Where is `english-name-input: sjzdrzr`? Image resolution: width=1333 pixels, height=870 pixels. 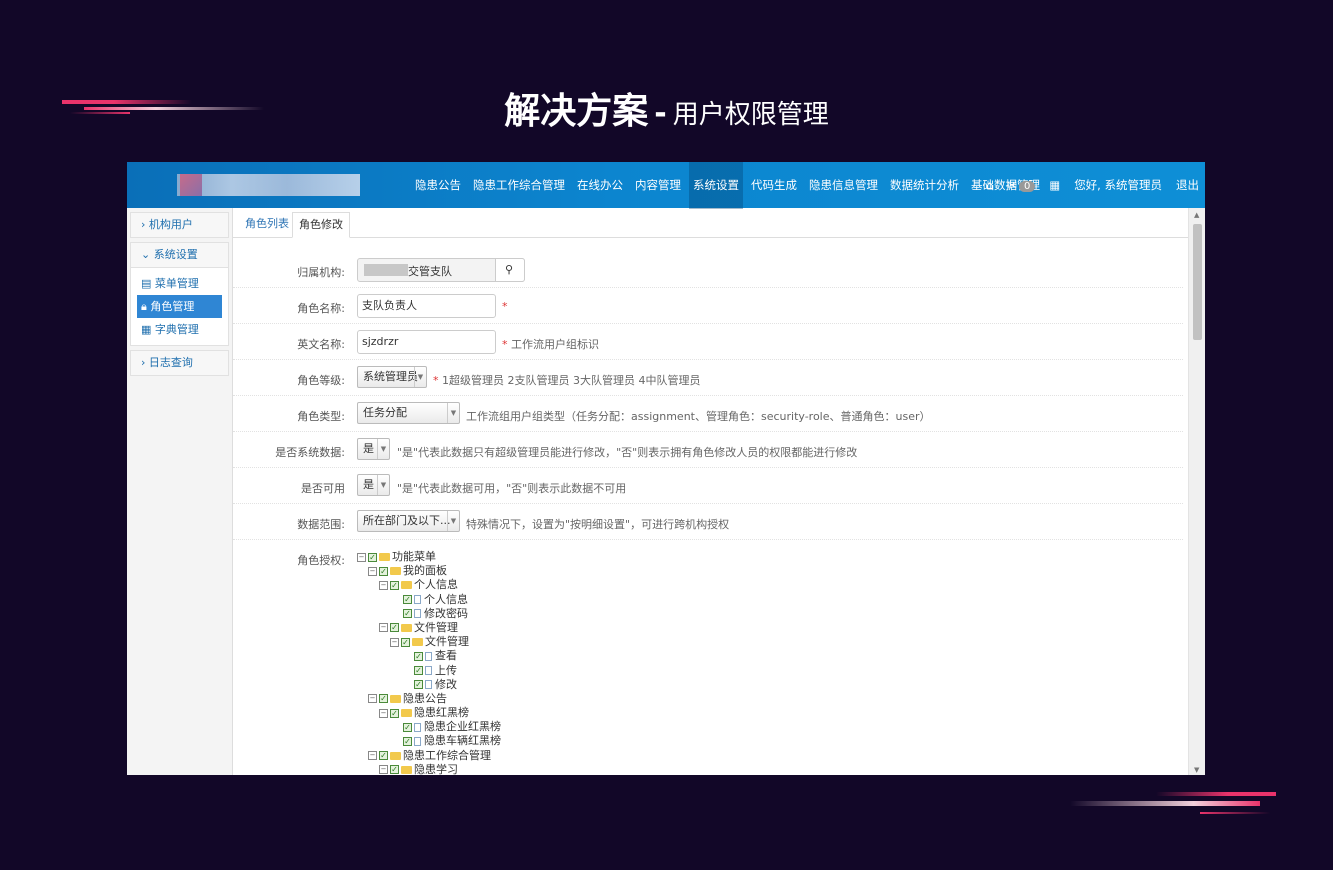 english-name-input: sjzdrzr is located at coordinates (426, 342).